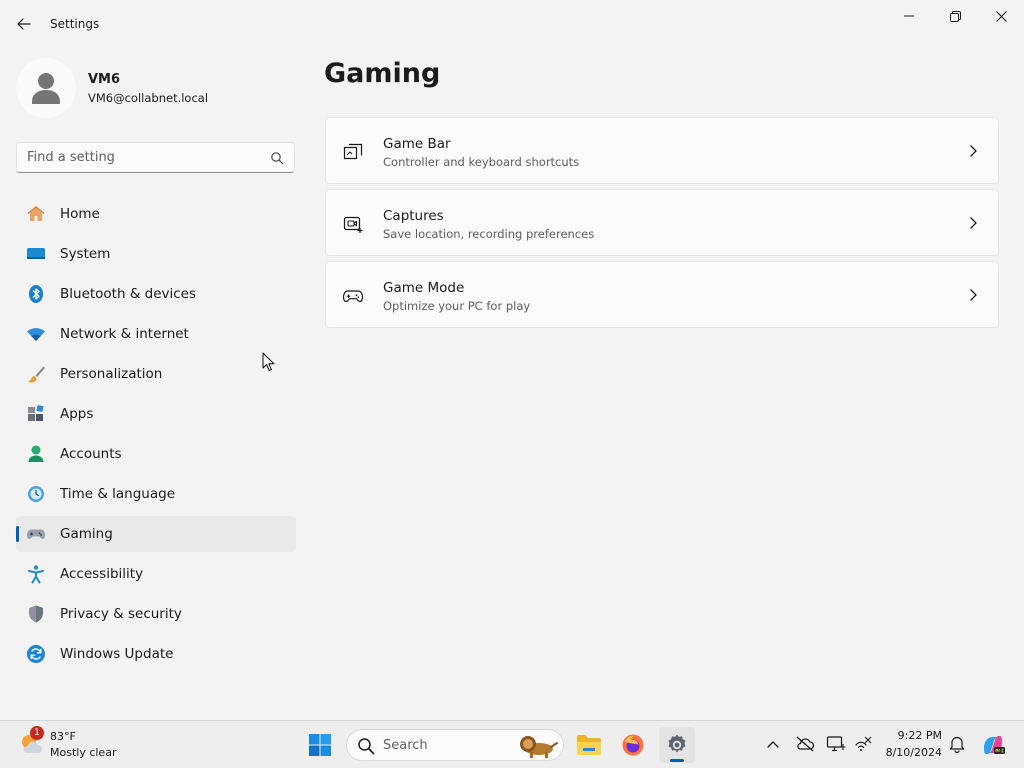 The width and height of the screenshot is (1024, 768). I want to click on settings-taskbar-button, so click(677, 745).